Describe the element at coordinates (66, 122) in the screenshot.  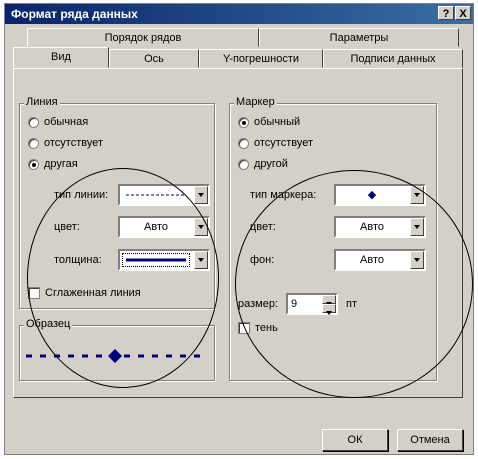
I see `line-option-label: обычная` at that location.